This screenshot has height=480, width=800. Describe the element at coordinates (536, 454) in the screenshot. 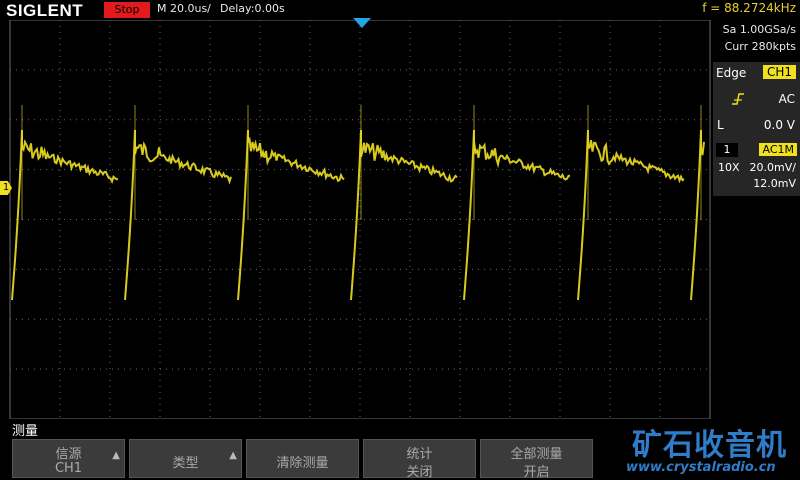

I see `softkey-label: 全部测量` at that location.